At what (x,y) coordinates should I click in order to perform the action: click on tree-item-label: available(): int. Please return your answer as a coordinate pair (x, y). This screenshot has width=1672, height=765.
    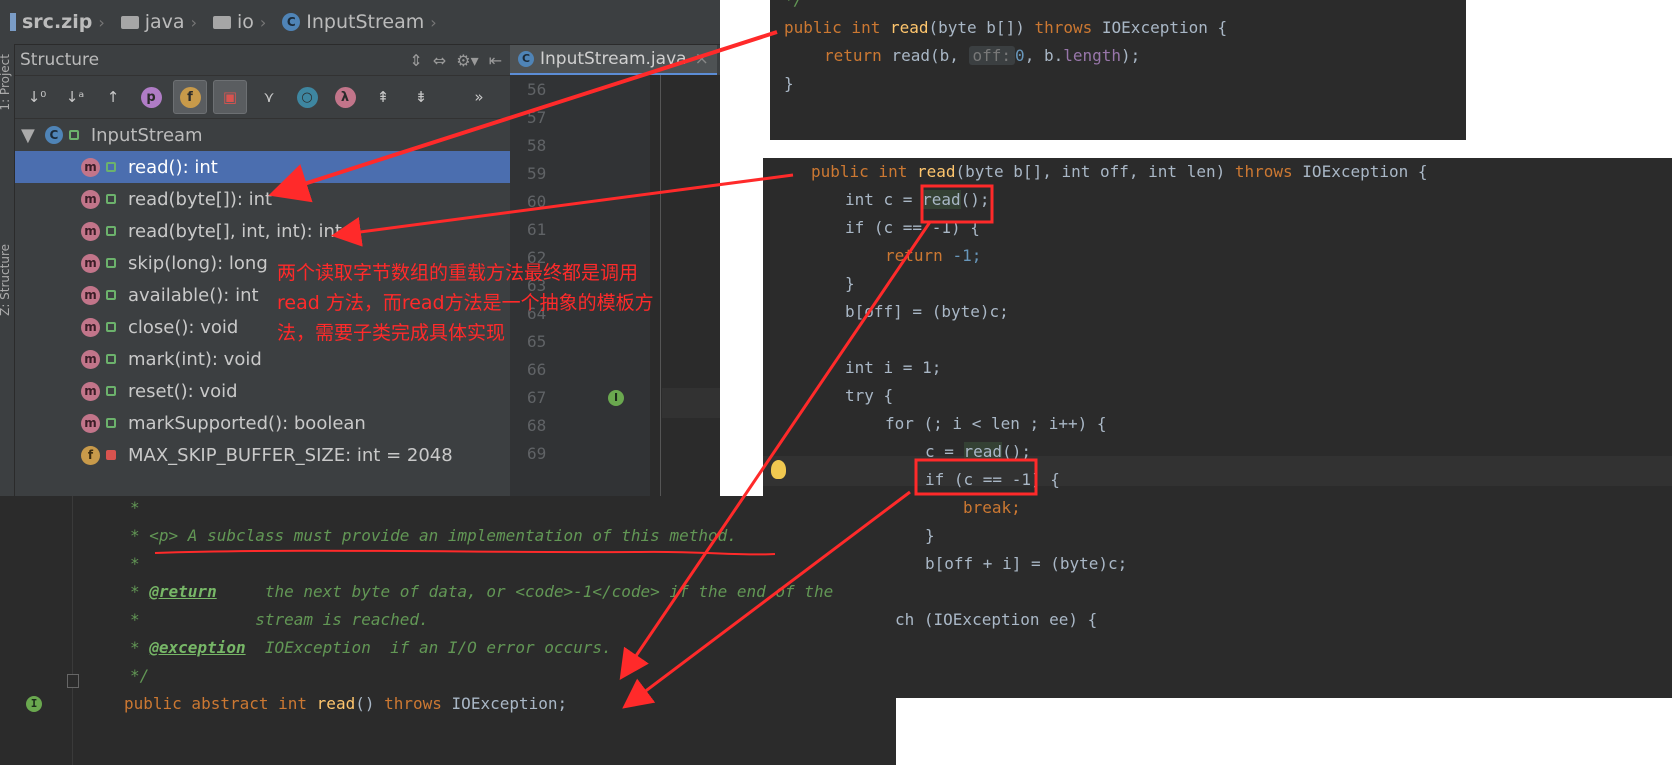
    Looking at the image, I should click on (193, 295).